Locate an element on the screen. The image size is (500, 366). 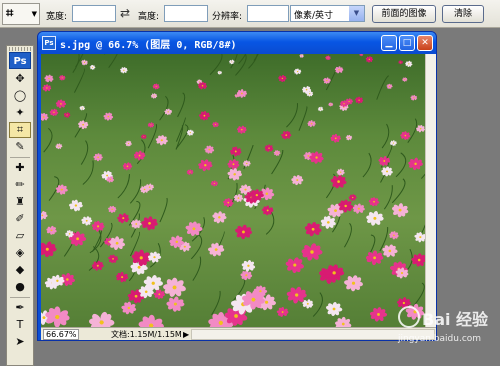
toolbox: Ps ✥ ◯ ✦ ⌗ ✎ ✚ ✏ ♜ ✐ ▱ ◈ ◆ ● ✒ T ➤ is located at coordinates (20, 205).